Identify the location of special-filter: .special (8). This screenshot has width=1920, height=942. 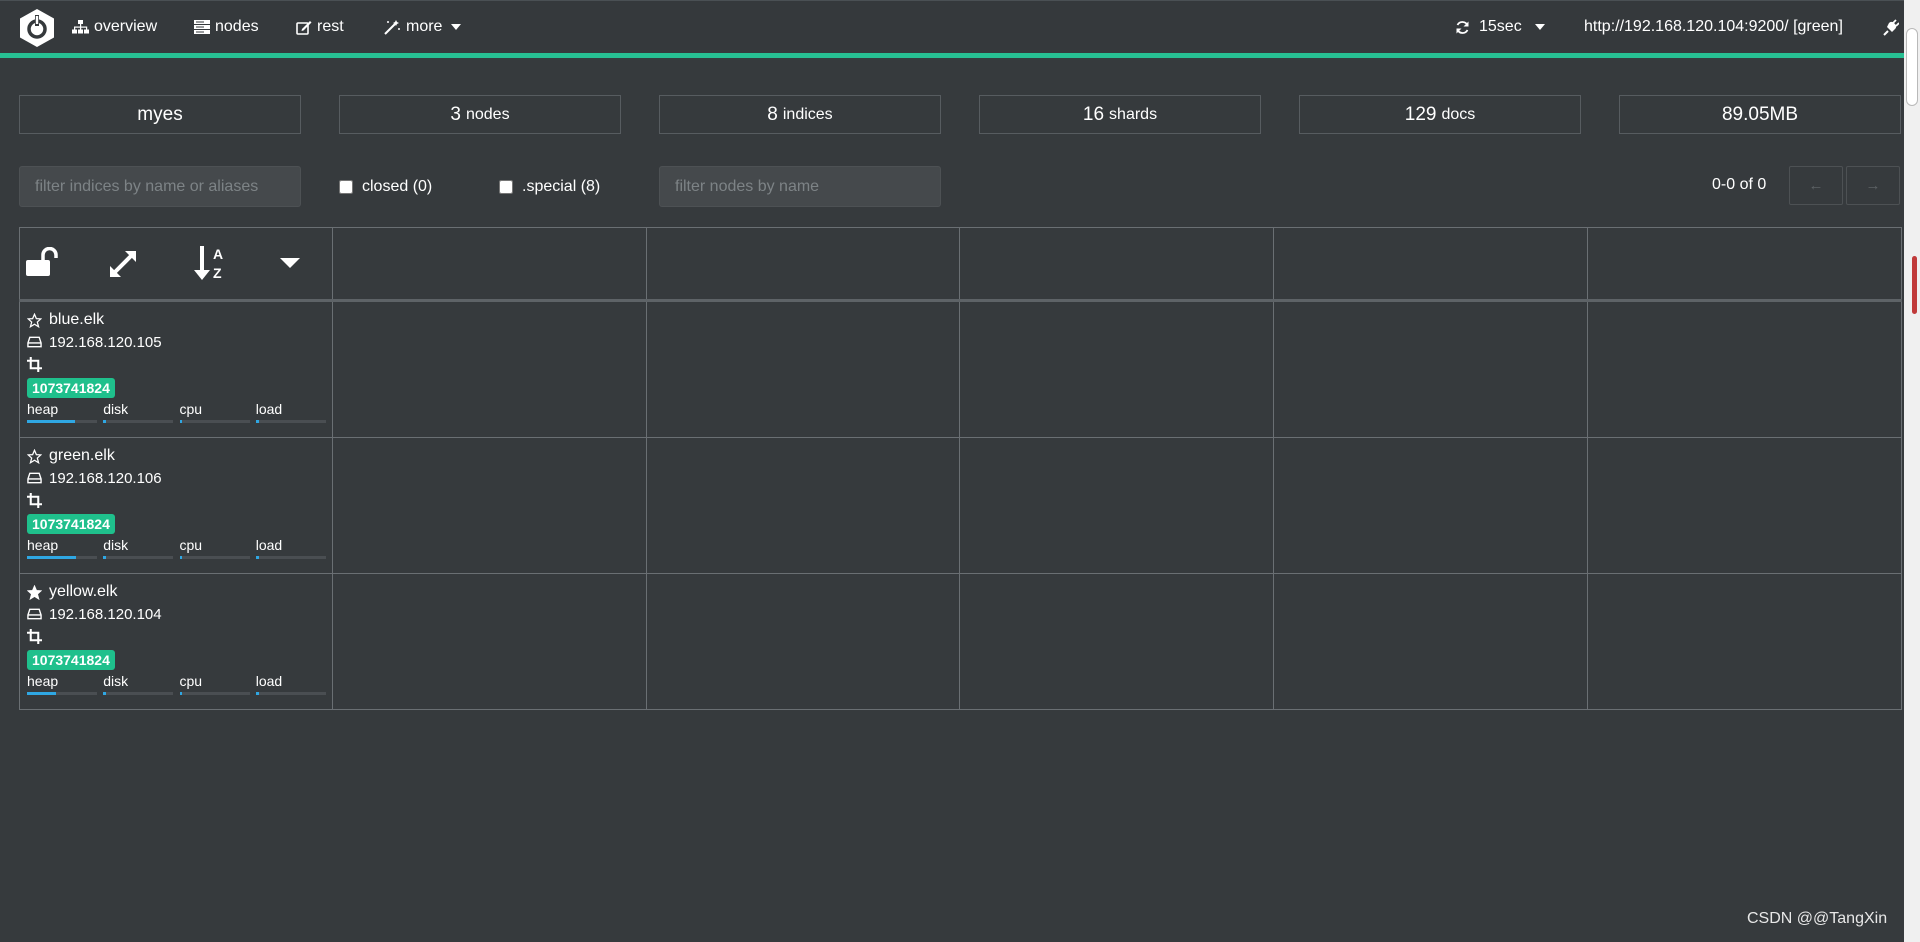
(549, 187).